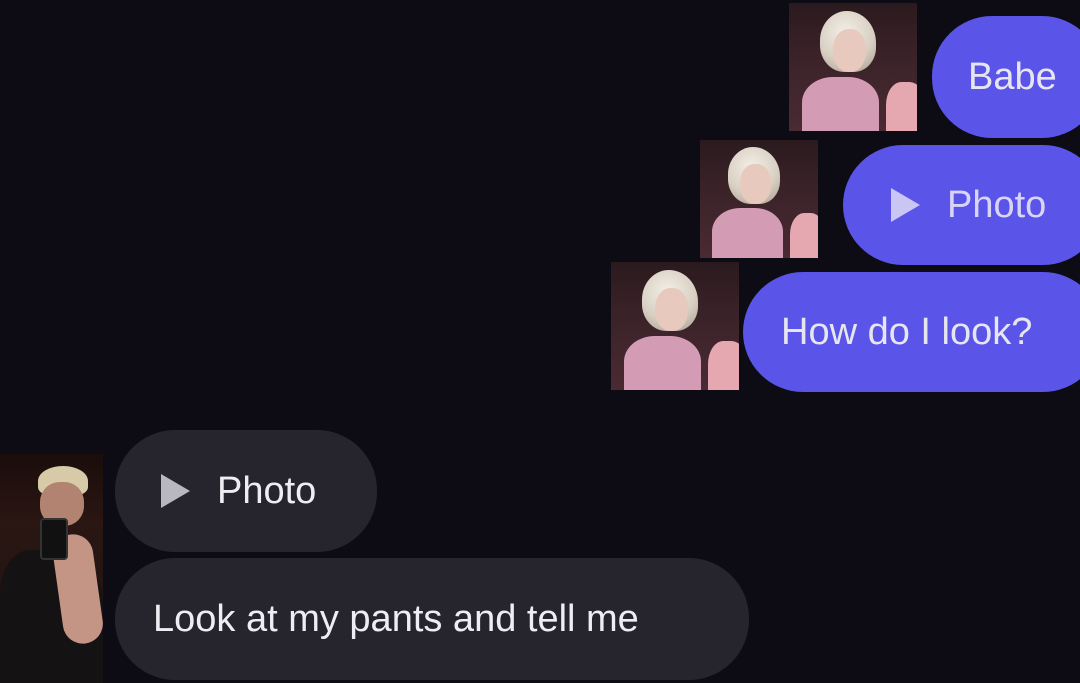 This screenshot has height=683, width=1080. I want to click on sent-photo-bubble: Photo, so click(961, 205).